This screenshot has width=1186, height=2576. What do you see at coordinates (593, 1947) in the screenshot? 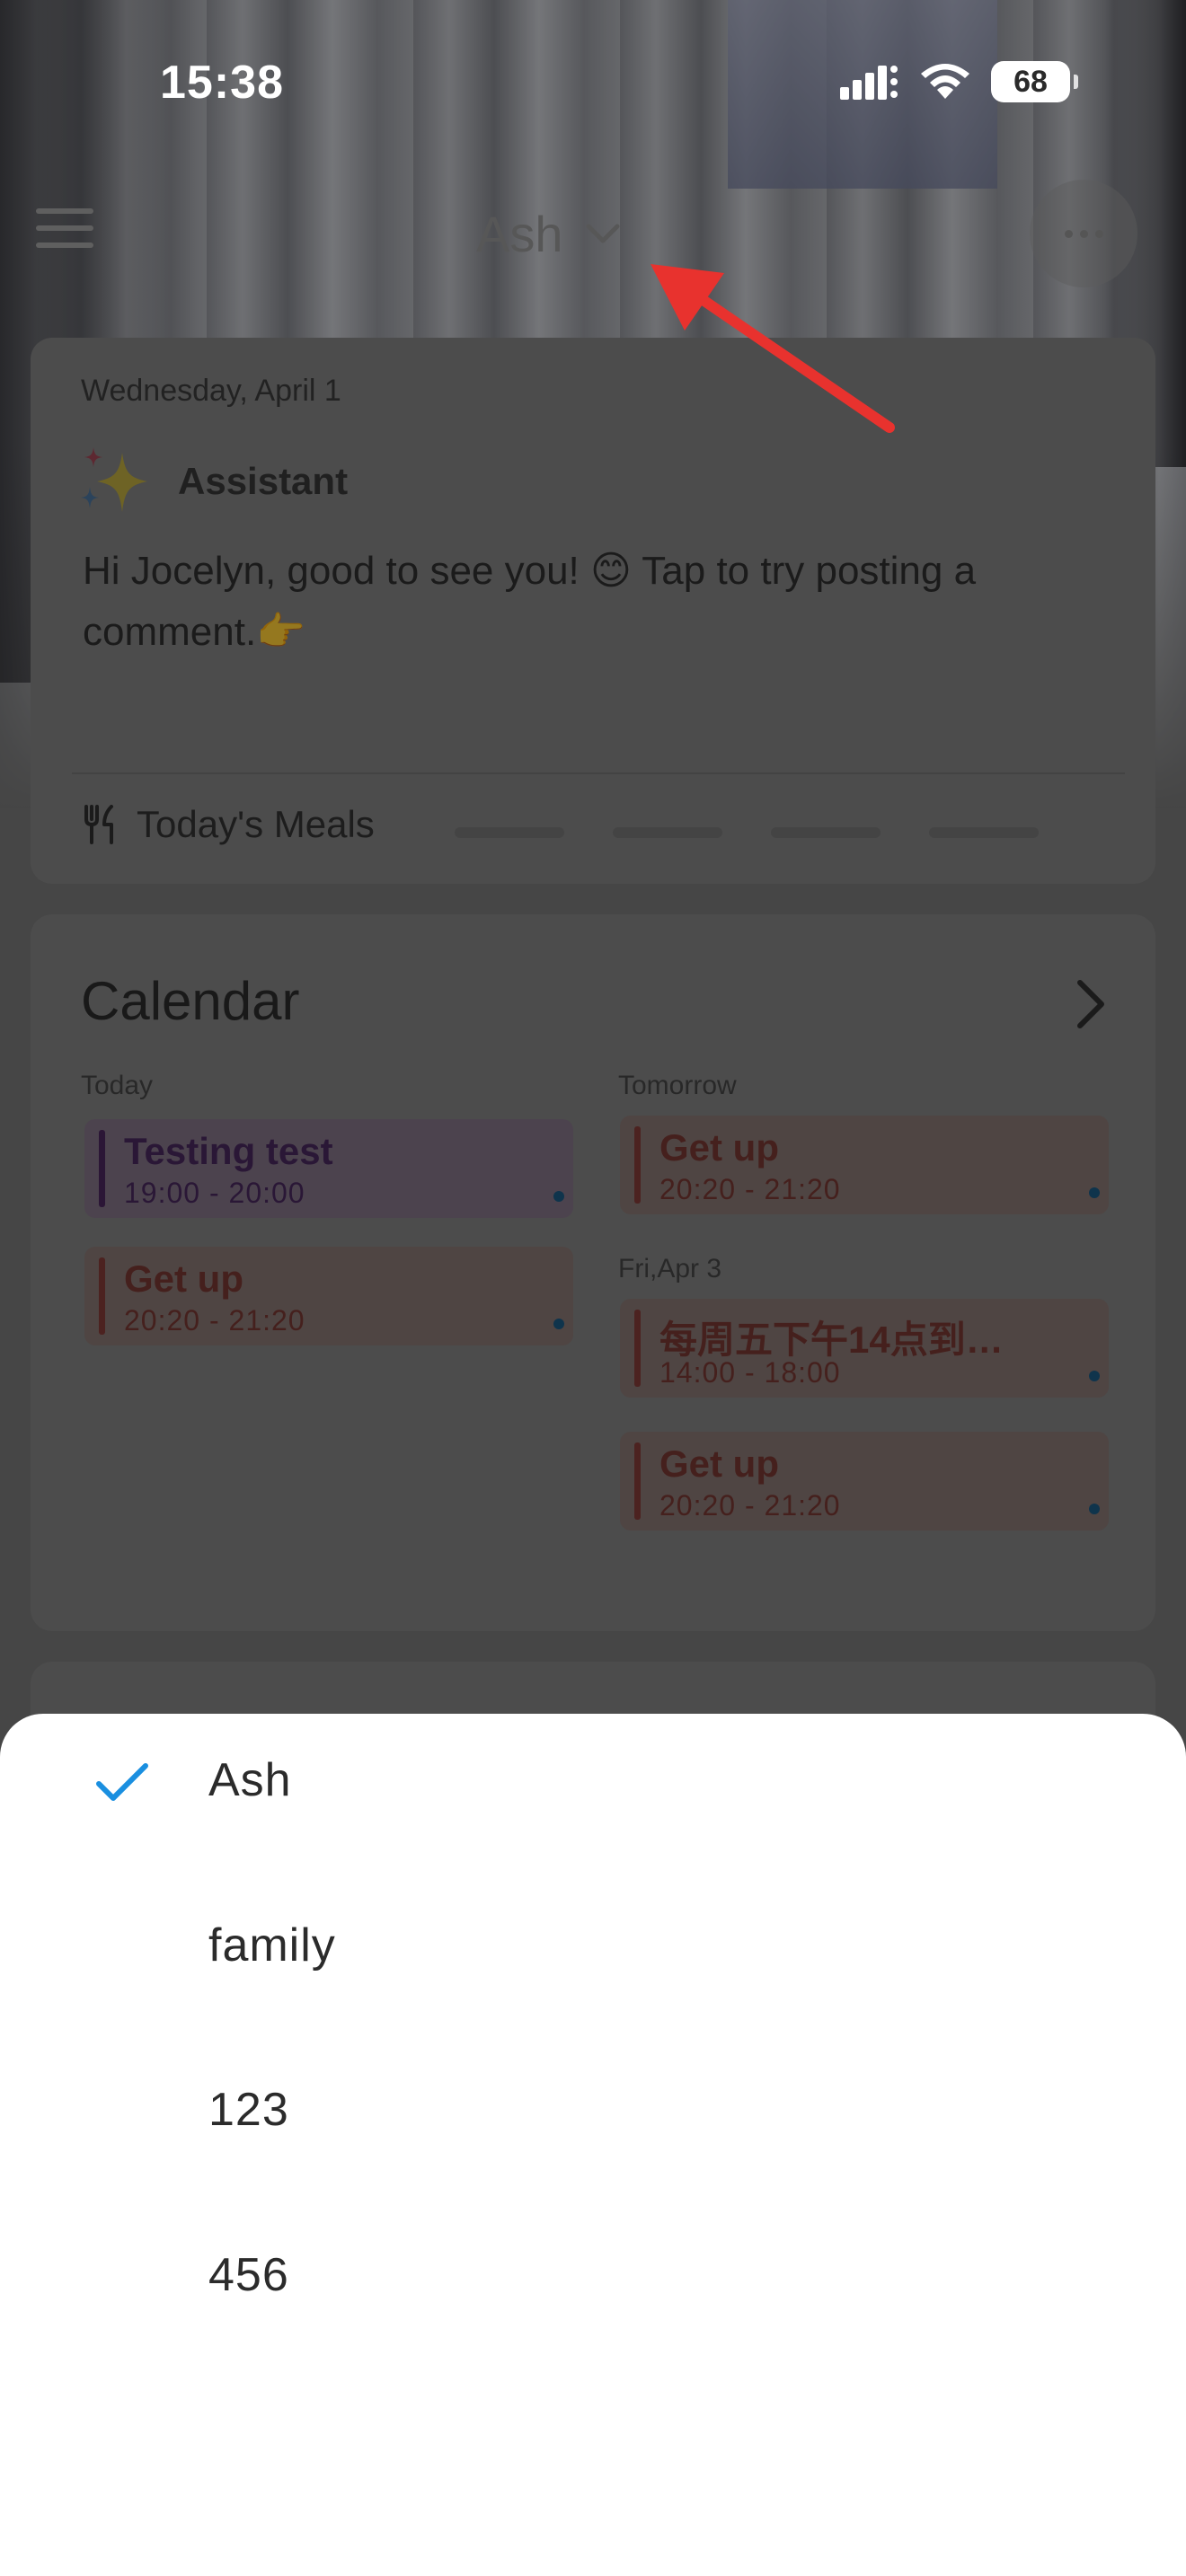
I see `group-option-family: family` at bounding box center [593, 1947].